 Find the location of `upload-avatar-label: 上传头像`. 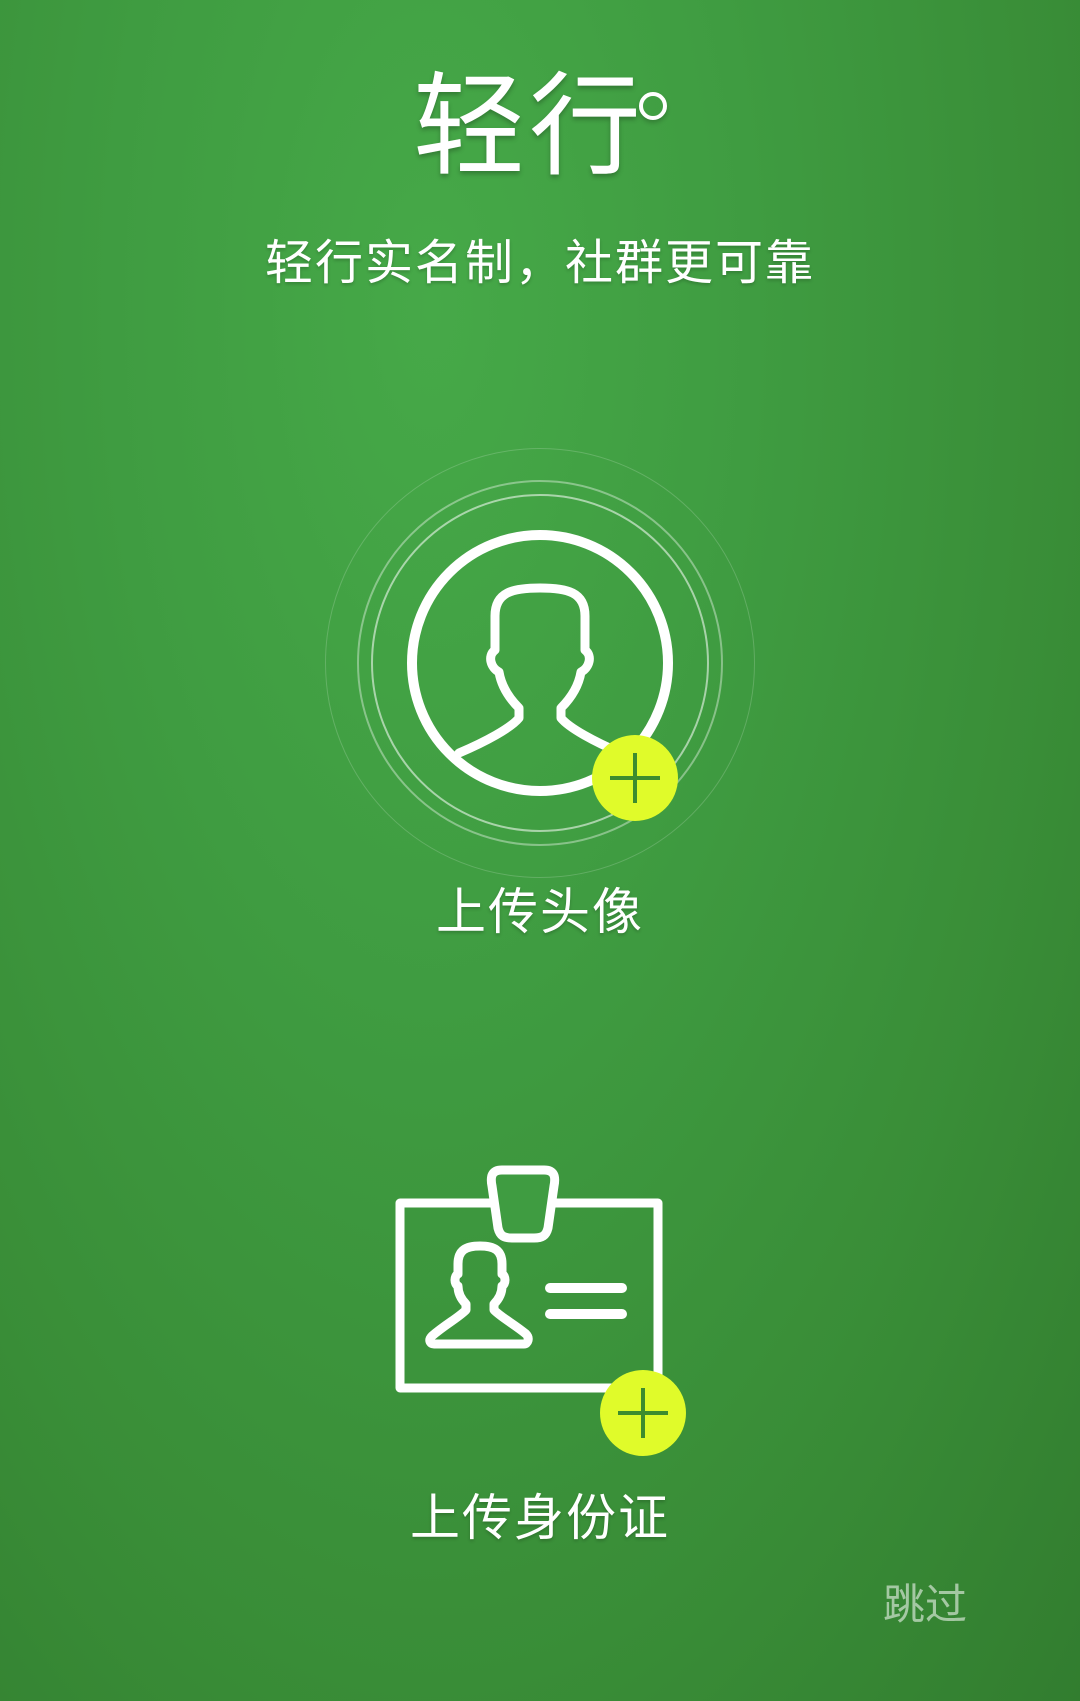

upload-avatar-label: 上传头像 is located at coordinates (540, 912).